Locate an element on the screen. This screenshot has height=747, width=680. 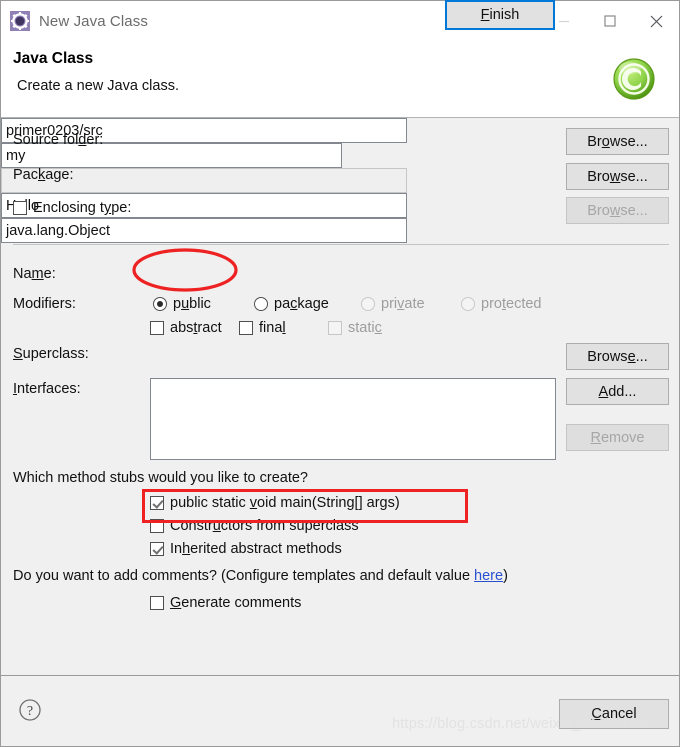
question-mark-icon: ? is located at coordinates (30, 710).